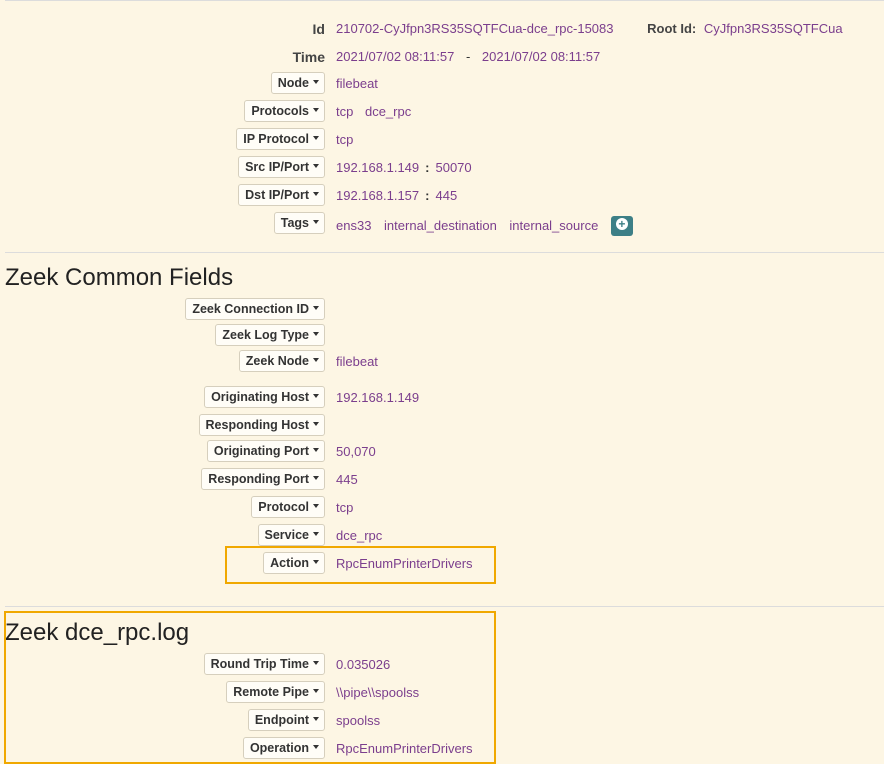 This screenshot has width=884, height=764. Describe the element at coordinates (344, 111) in the screenshot. I see `protocol-value-0: tcp` at that location.